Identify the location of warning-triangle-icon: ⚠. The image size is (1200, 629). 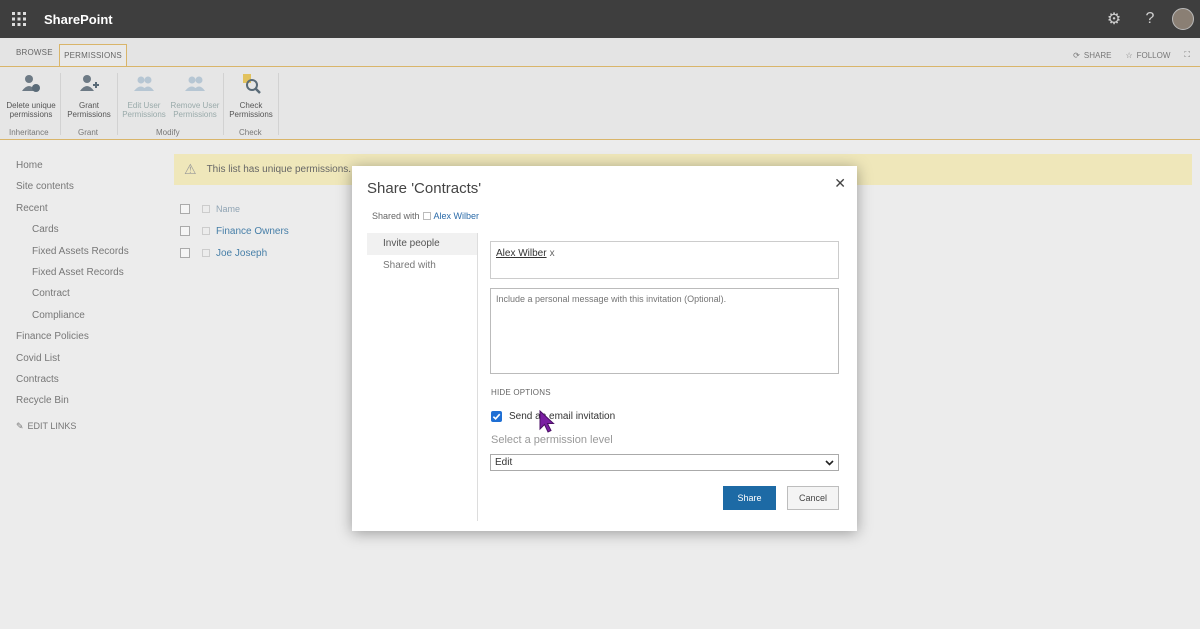
(190, 169).